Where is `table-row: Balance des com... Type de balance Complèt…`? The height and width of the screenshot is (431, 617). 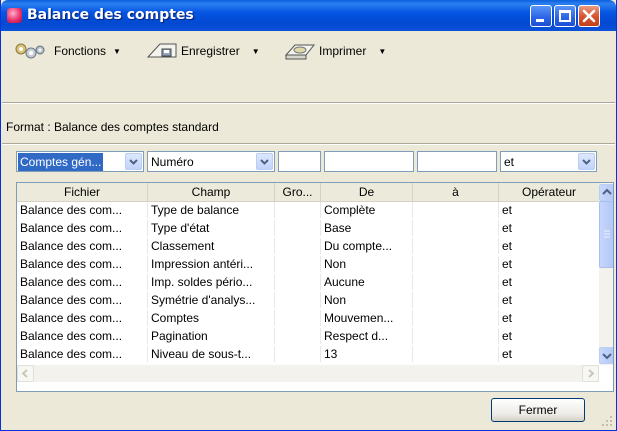 table-row: Balance des com... Type de balance Complèt… is located at coordinates (308, 210).